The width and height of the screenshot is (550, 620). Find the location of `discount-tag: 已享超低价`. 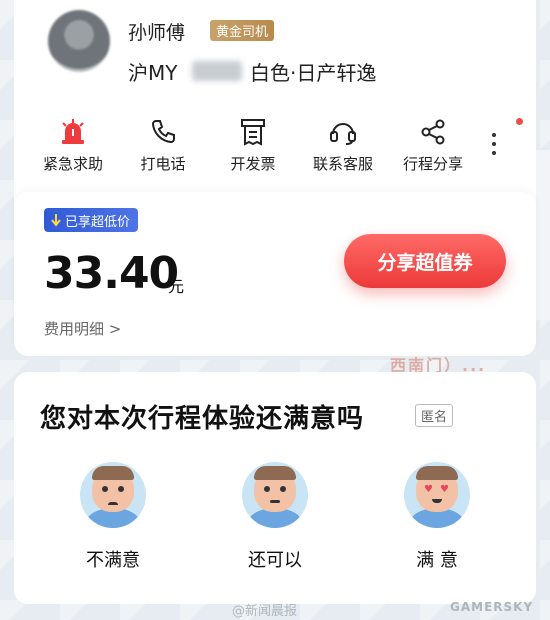

discount-tag: 已享超低价 is located at coordinates (91, 220).